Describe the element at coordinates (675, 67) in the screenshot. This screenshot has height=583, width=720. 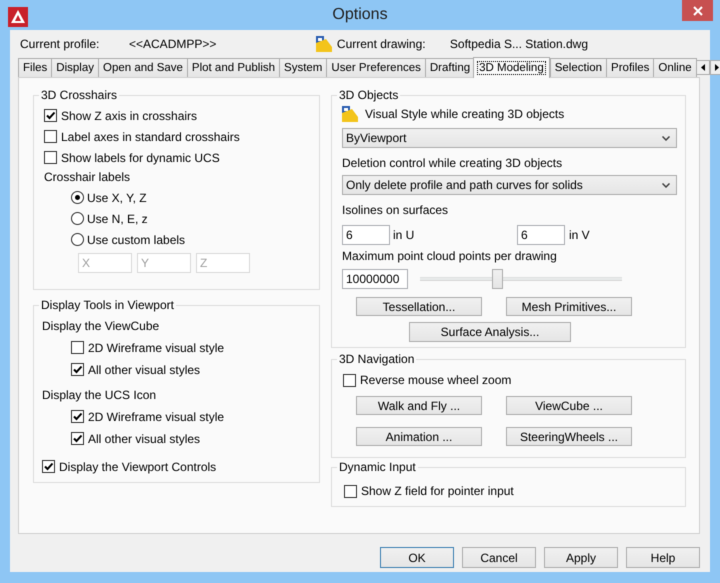
I see `tab: Online` at that location.